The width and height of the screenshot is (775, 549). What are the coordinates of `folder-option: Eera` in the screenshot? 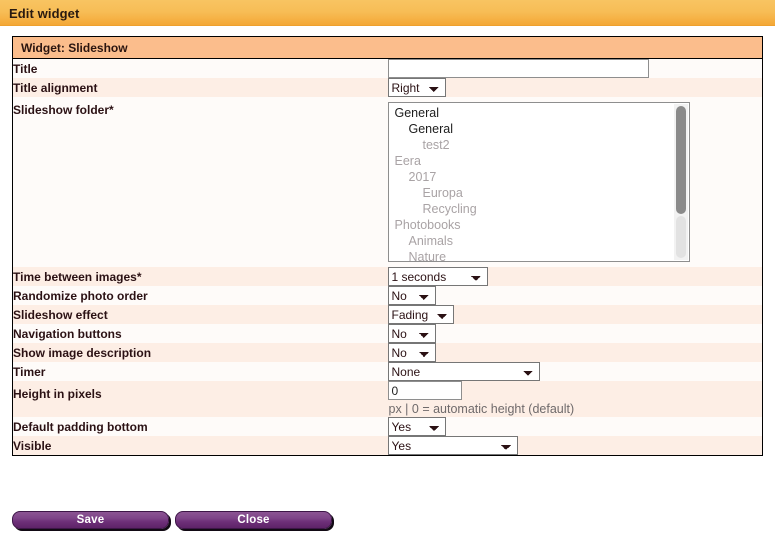 It's located at (407, 161).